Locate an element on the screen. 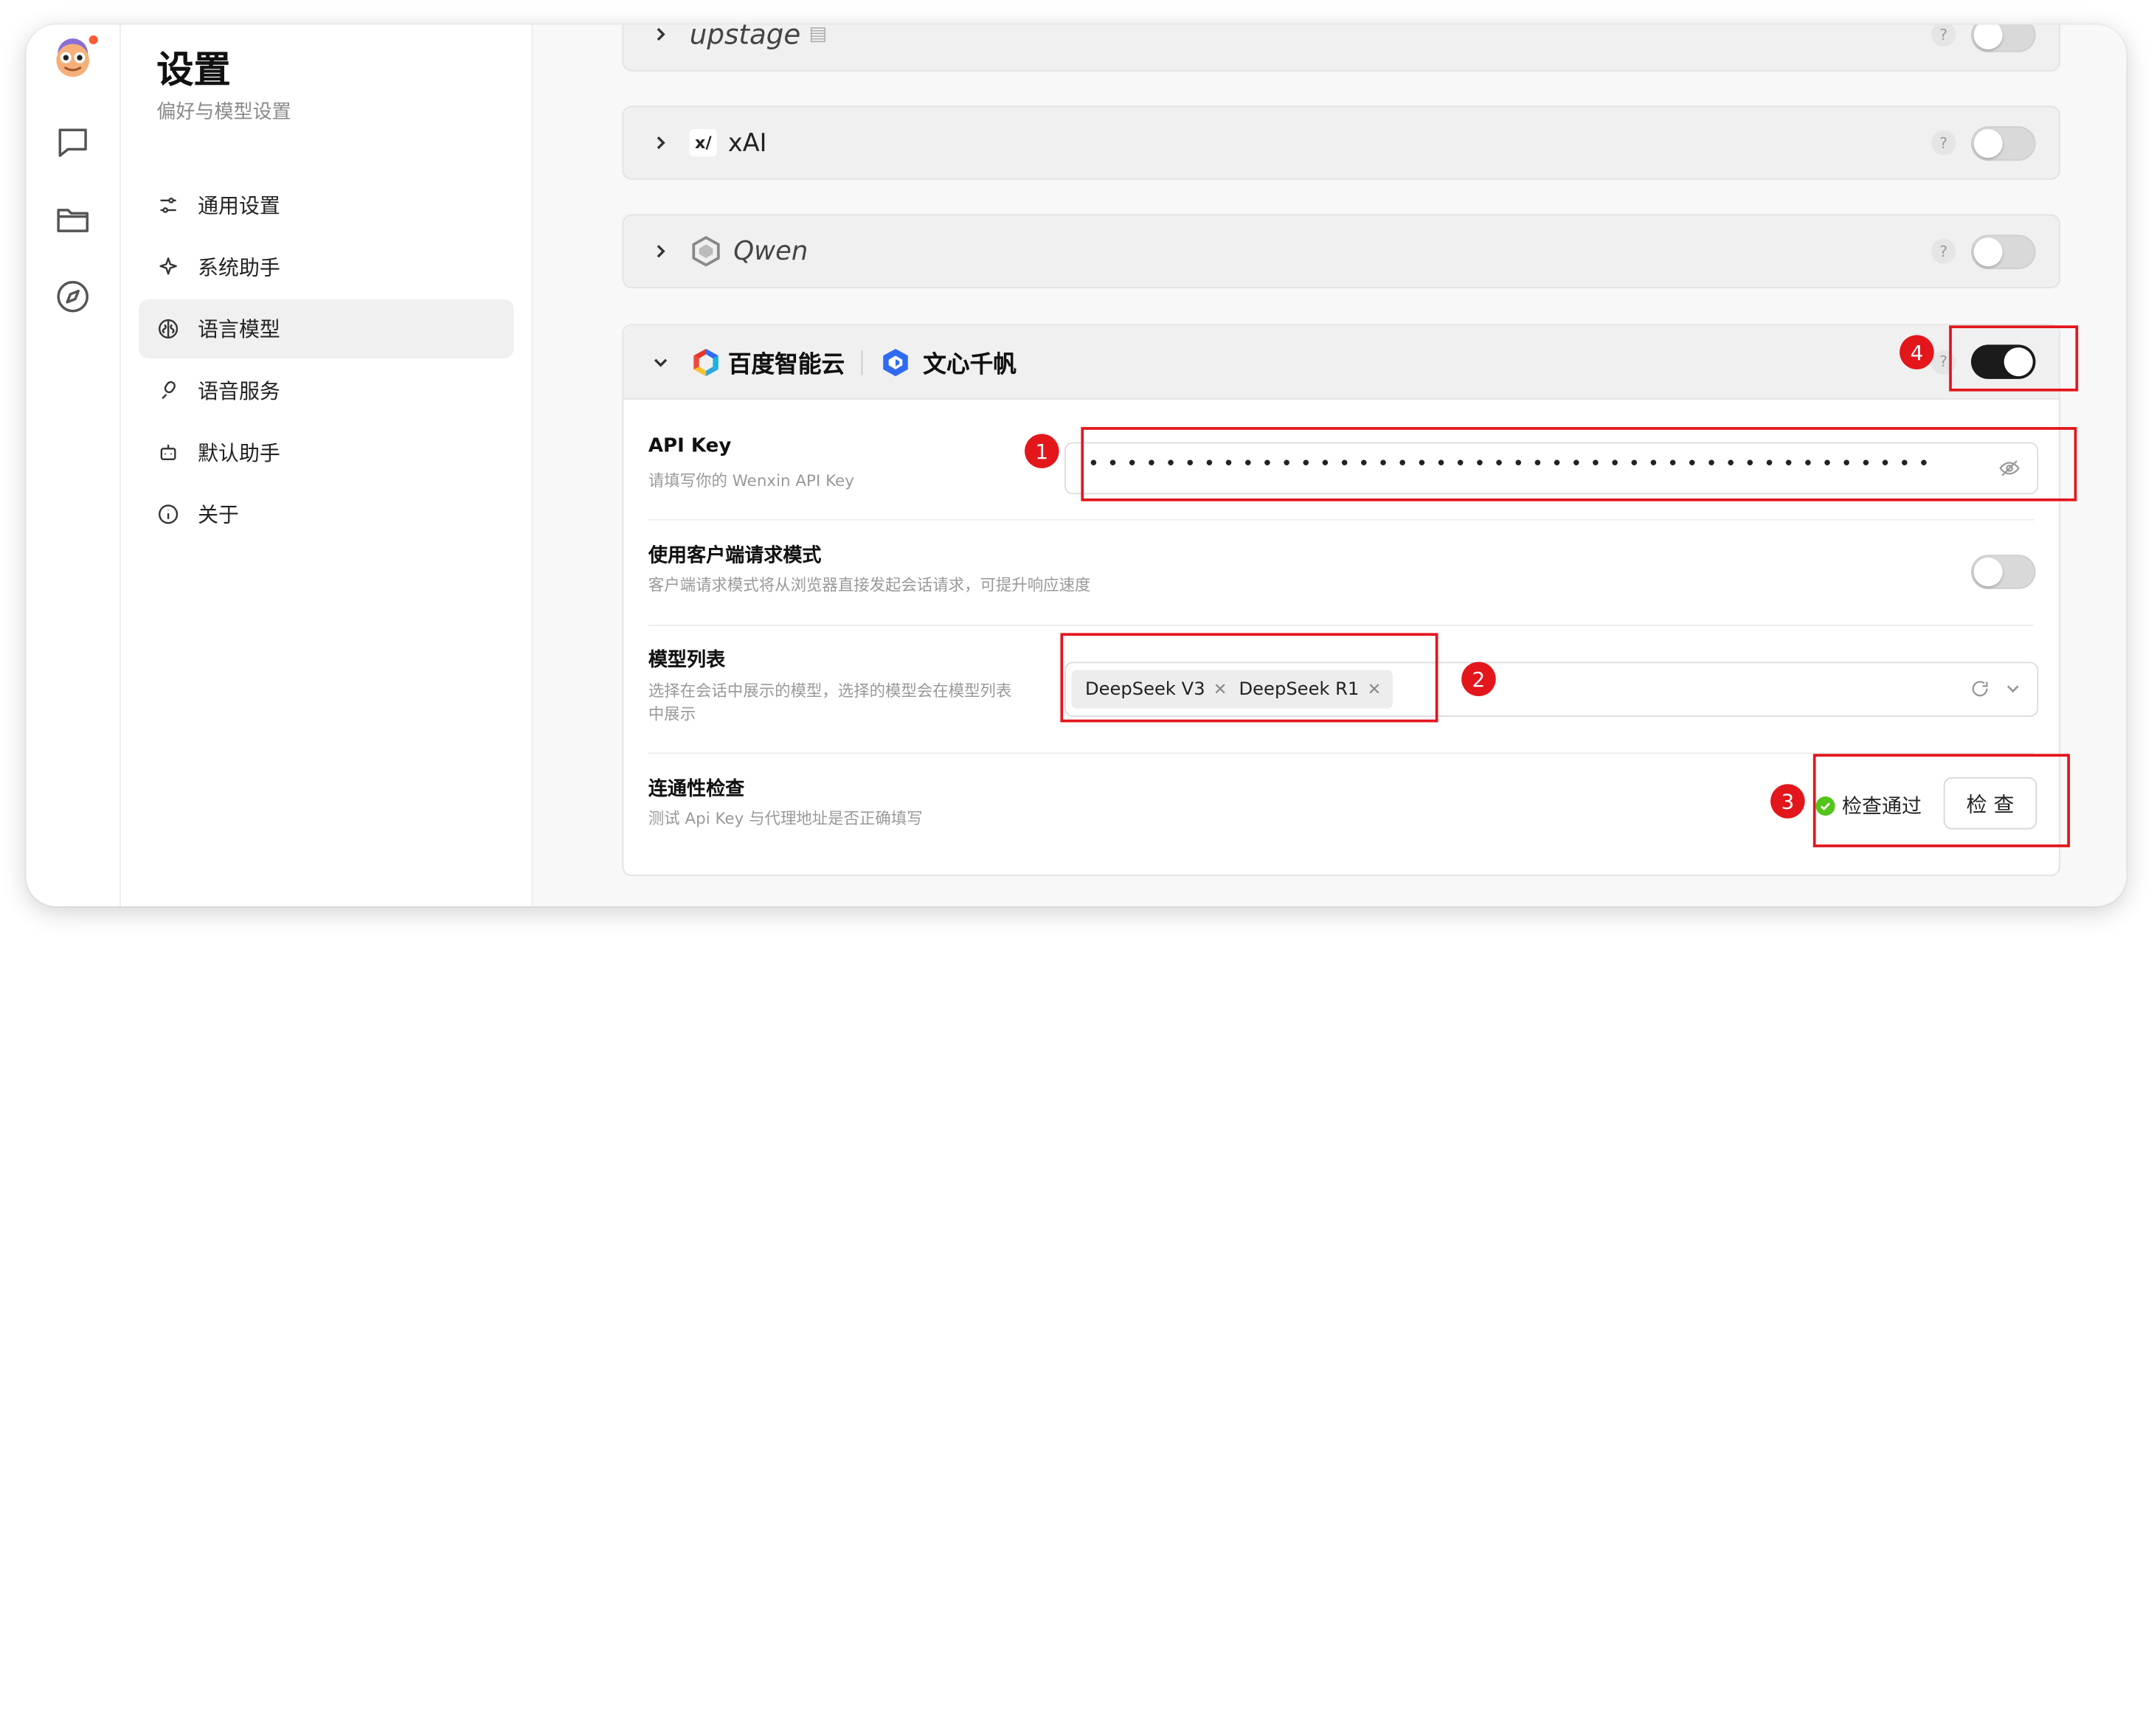  baidu-cloud-logo-icon is located at coordinates (705, 362).